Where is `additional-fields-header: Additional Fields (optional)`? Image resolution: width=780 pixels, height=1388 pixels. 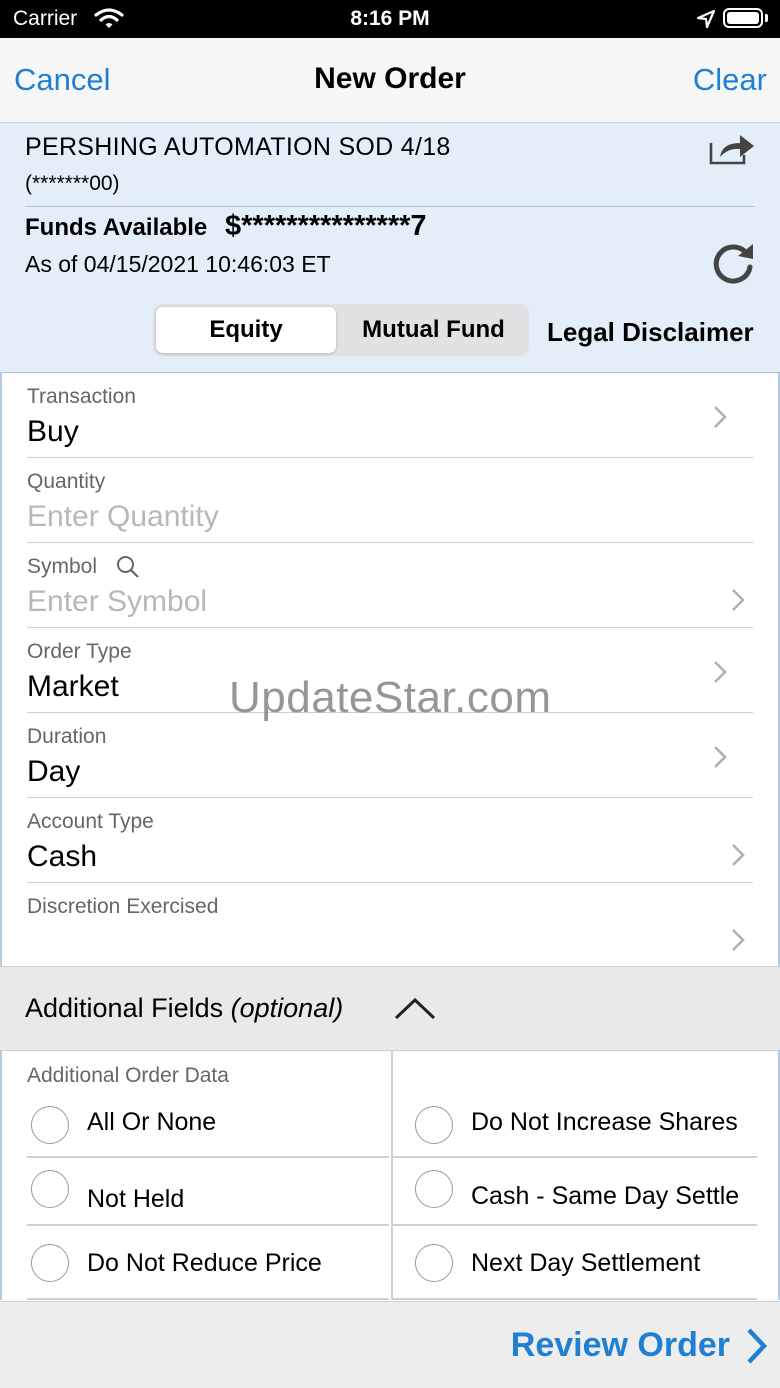
additional-fields-header: Additional Fields (optional) is located at coordinates (390, 1008).